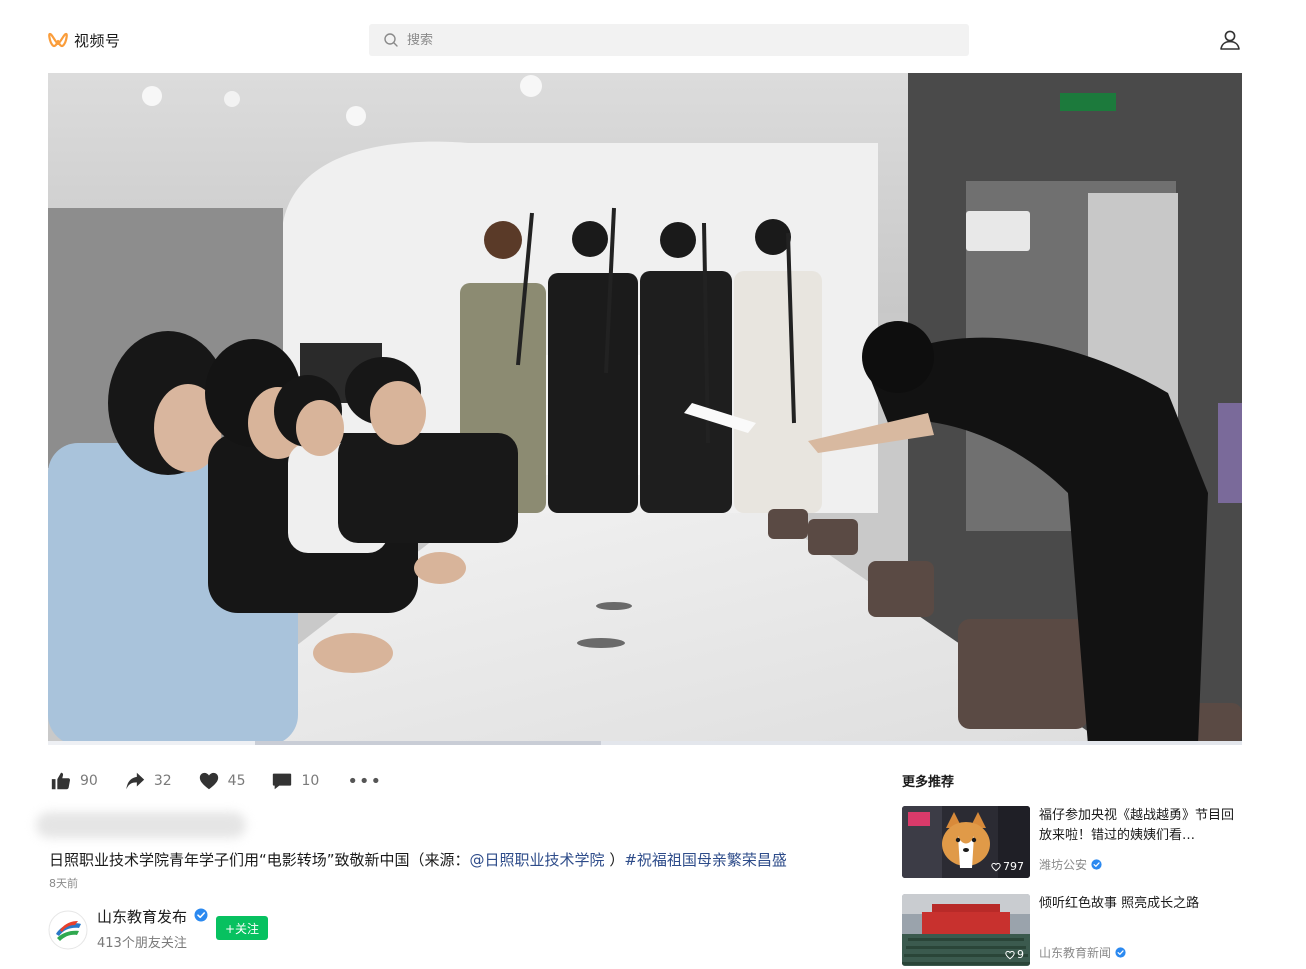 The image size is (1306, 969). Describe the element at coordinates (61, 781) in the screenshot. I see `thumbs-up-icon` at that location.